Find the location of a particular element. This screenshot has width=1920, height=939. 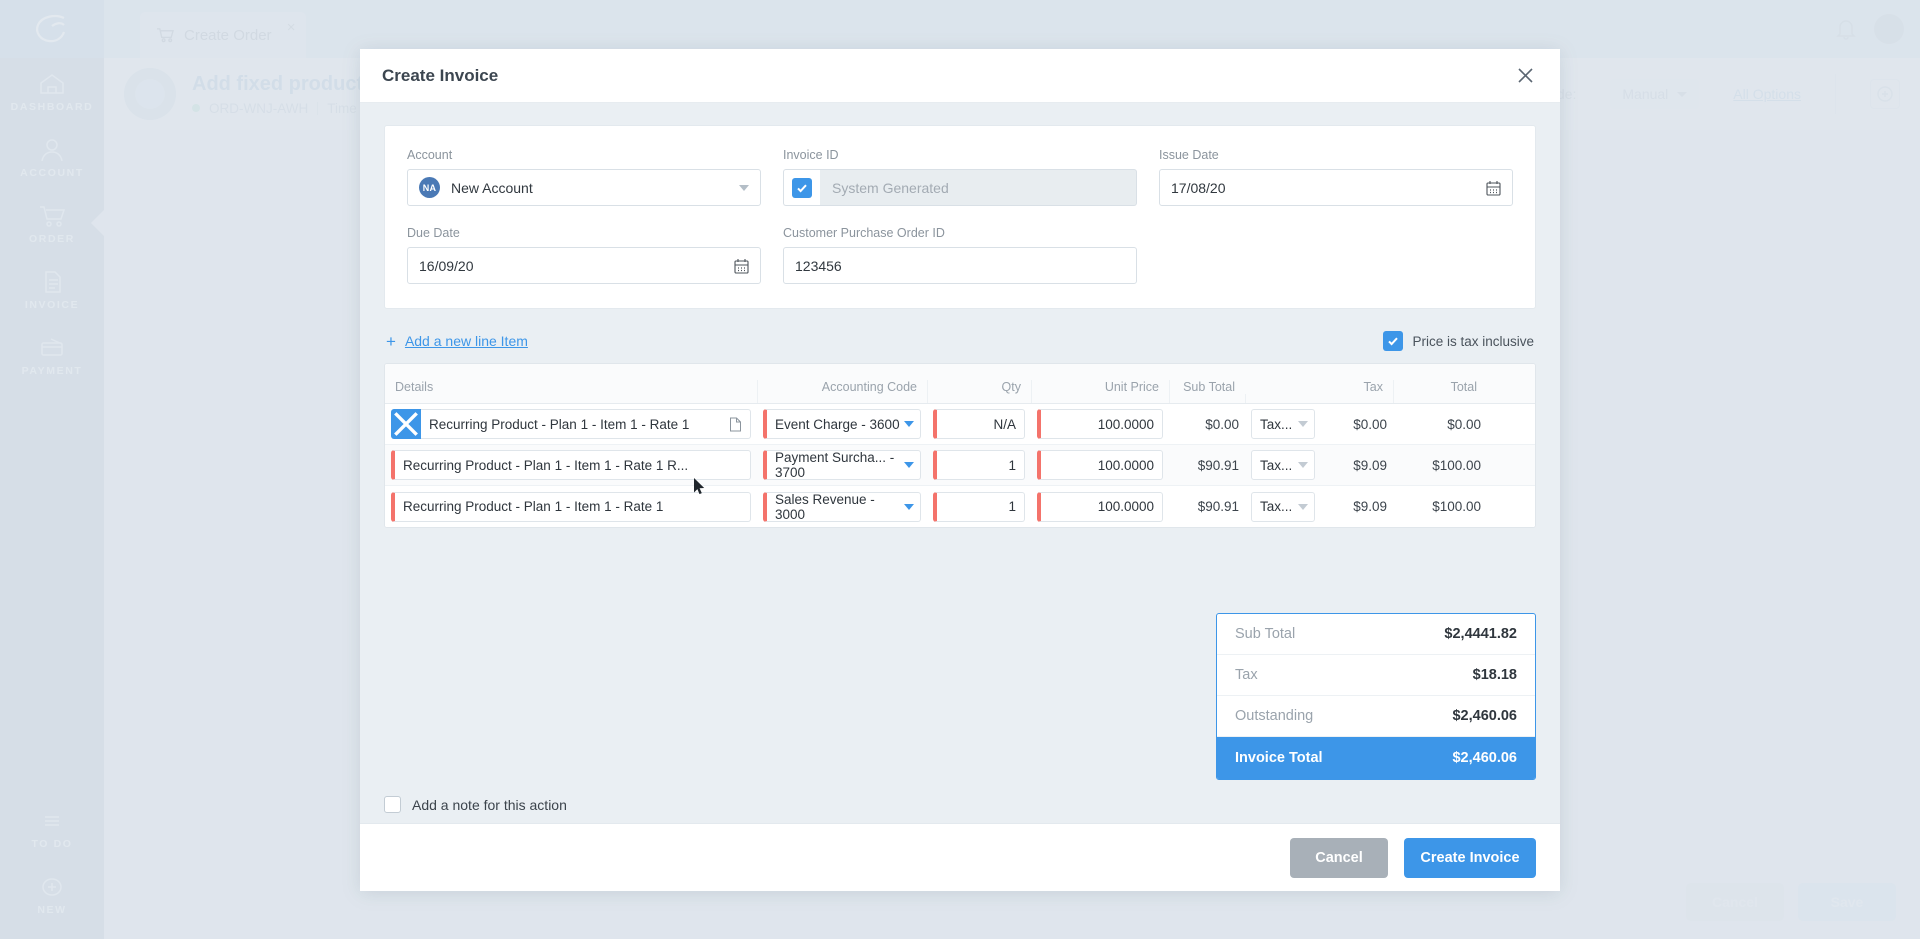

mouse-cursor is located at coordinates (699, 486).